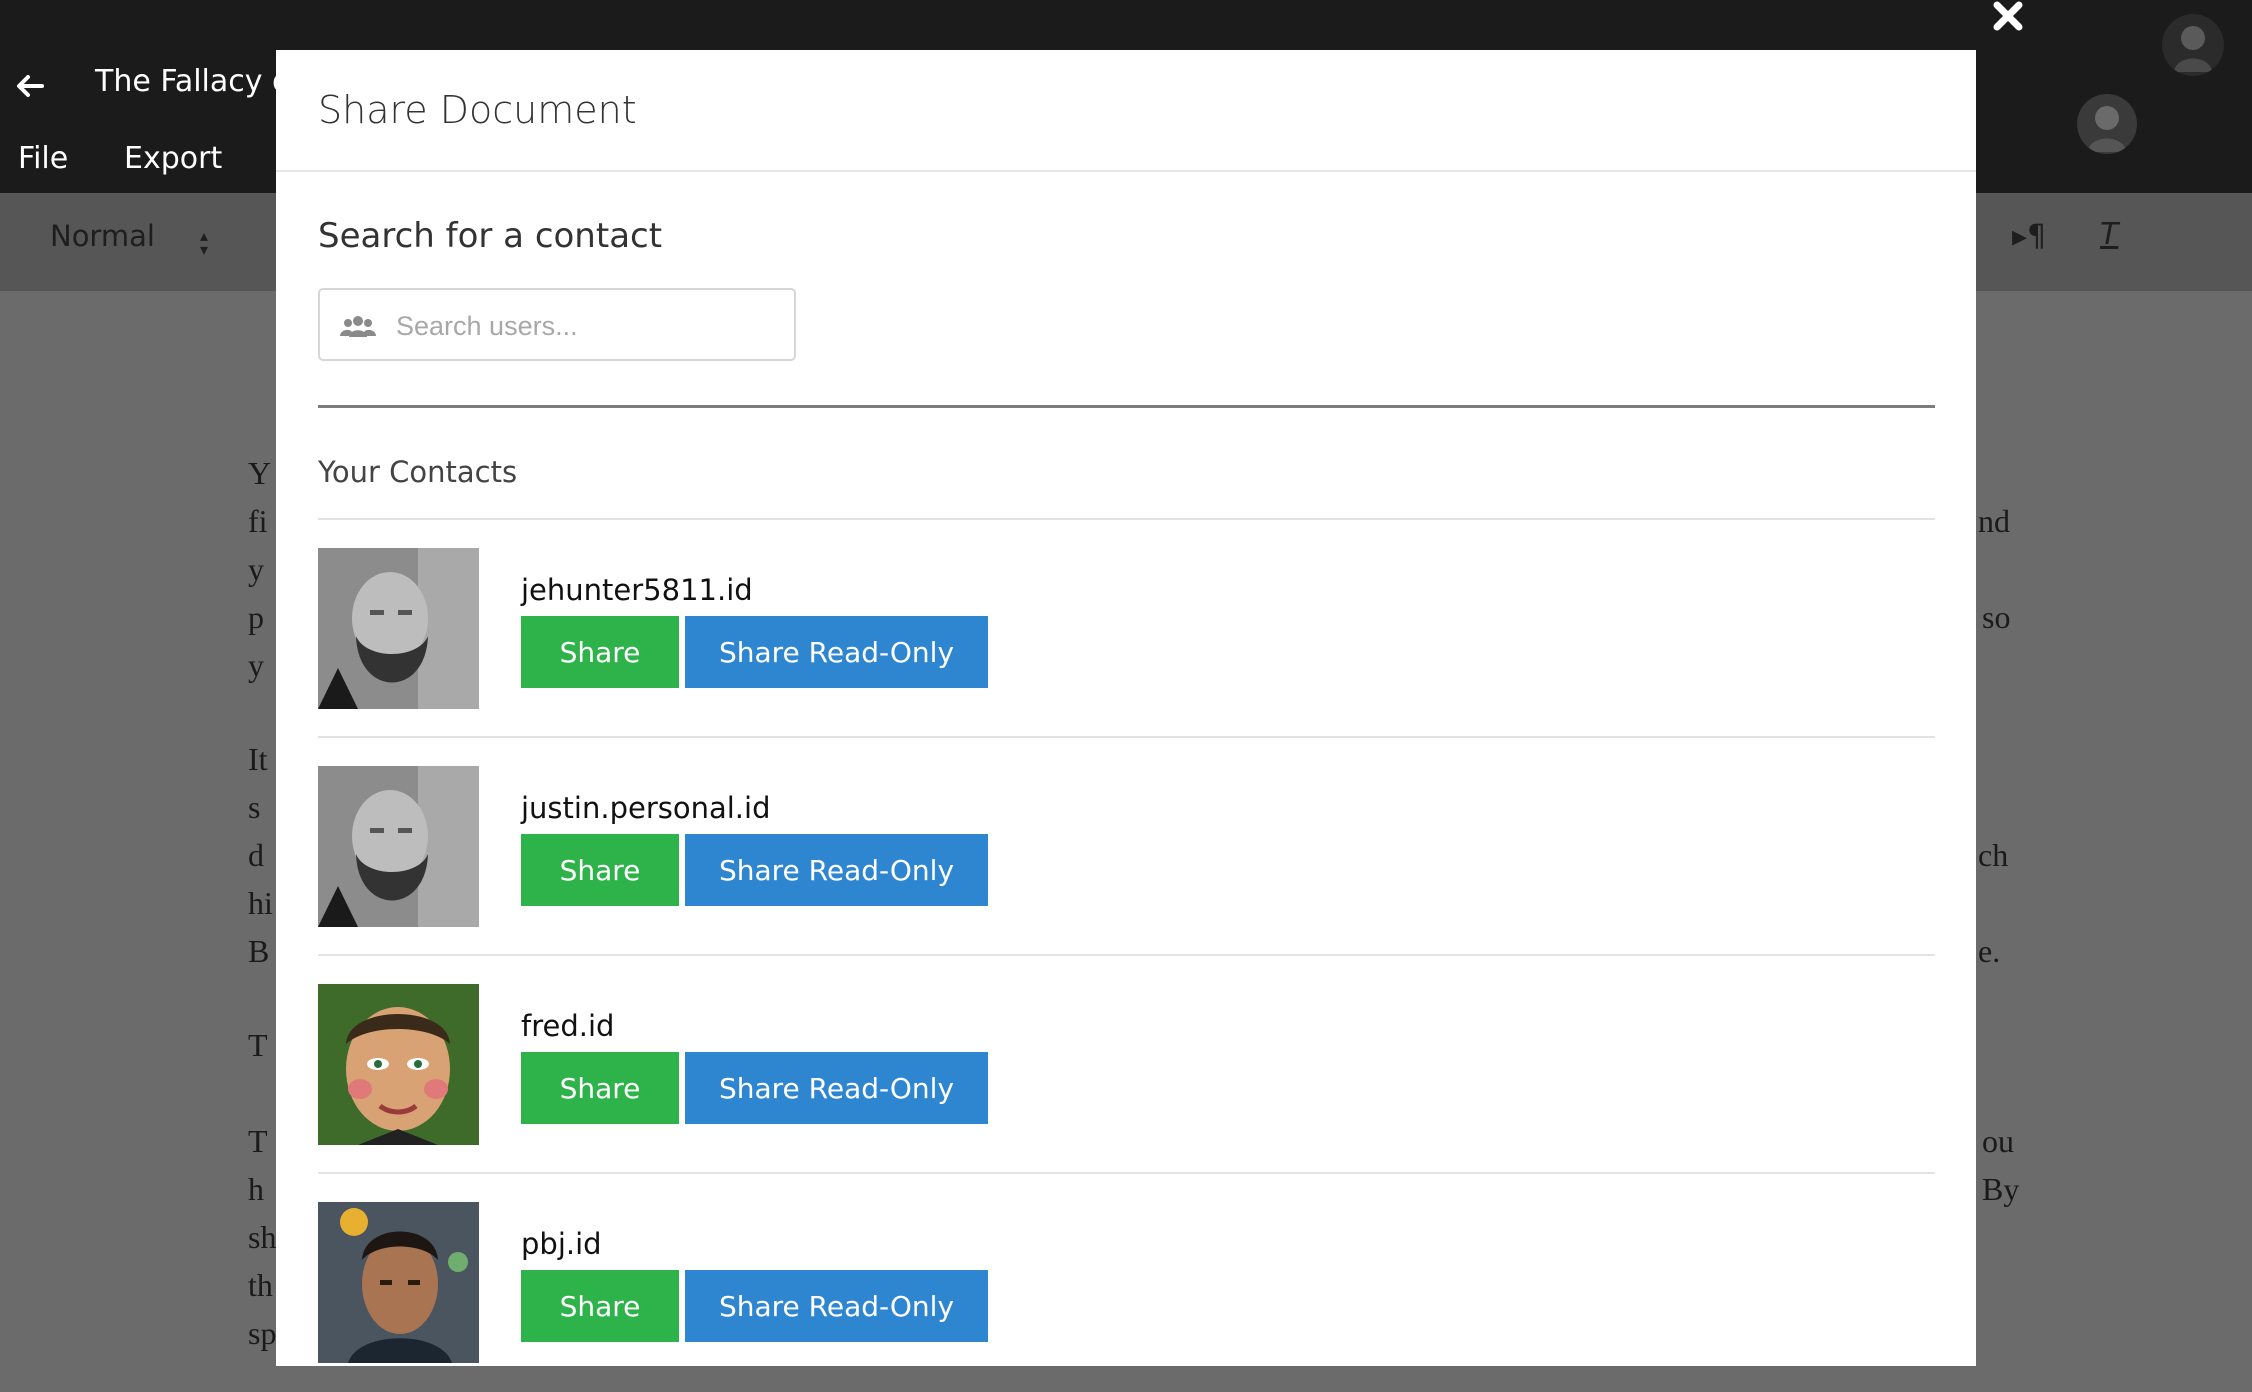 Image resolution: width=2252 pixels, height=1392 pixels. What do you see at coordinates (2008, 19) in the screenshot?
I see `close-icon` at bounding box center [2008, 19].